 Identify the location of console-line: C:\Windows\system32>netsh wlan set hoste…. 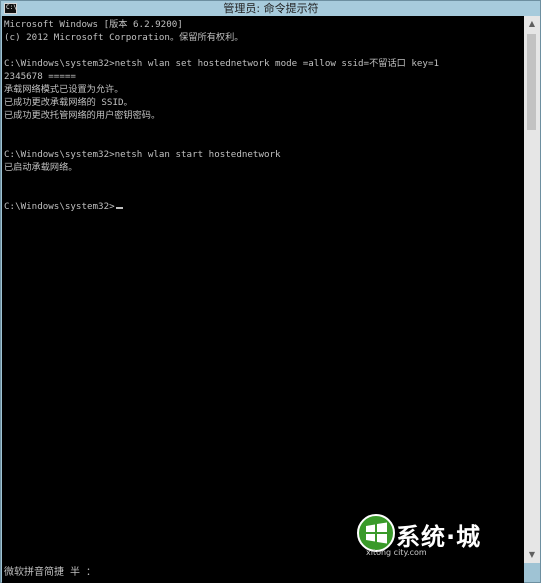
(222, 63).